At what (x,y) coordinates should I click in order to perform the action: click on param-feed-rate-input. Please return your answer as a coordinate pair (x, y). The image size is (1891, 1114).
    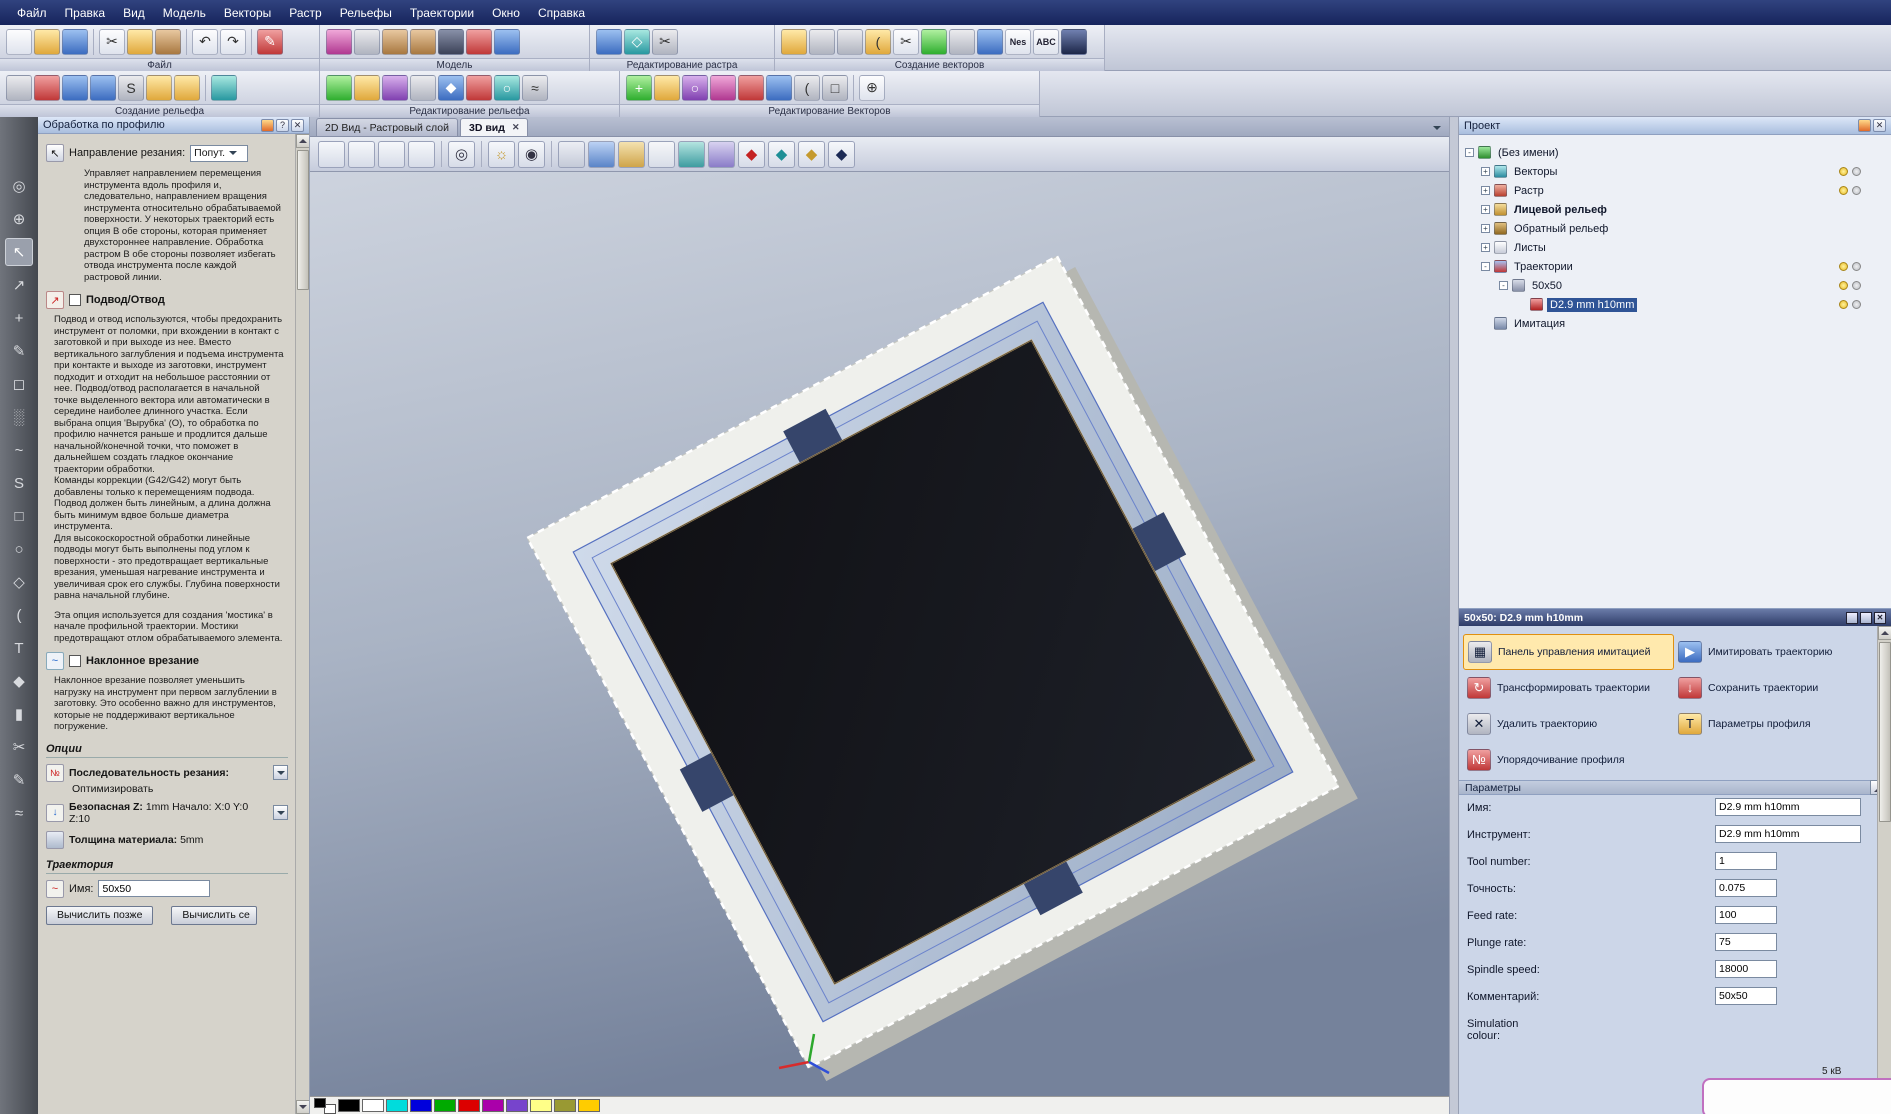
    Looking at the image, I should click on (1746, 915).